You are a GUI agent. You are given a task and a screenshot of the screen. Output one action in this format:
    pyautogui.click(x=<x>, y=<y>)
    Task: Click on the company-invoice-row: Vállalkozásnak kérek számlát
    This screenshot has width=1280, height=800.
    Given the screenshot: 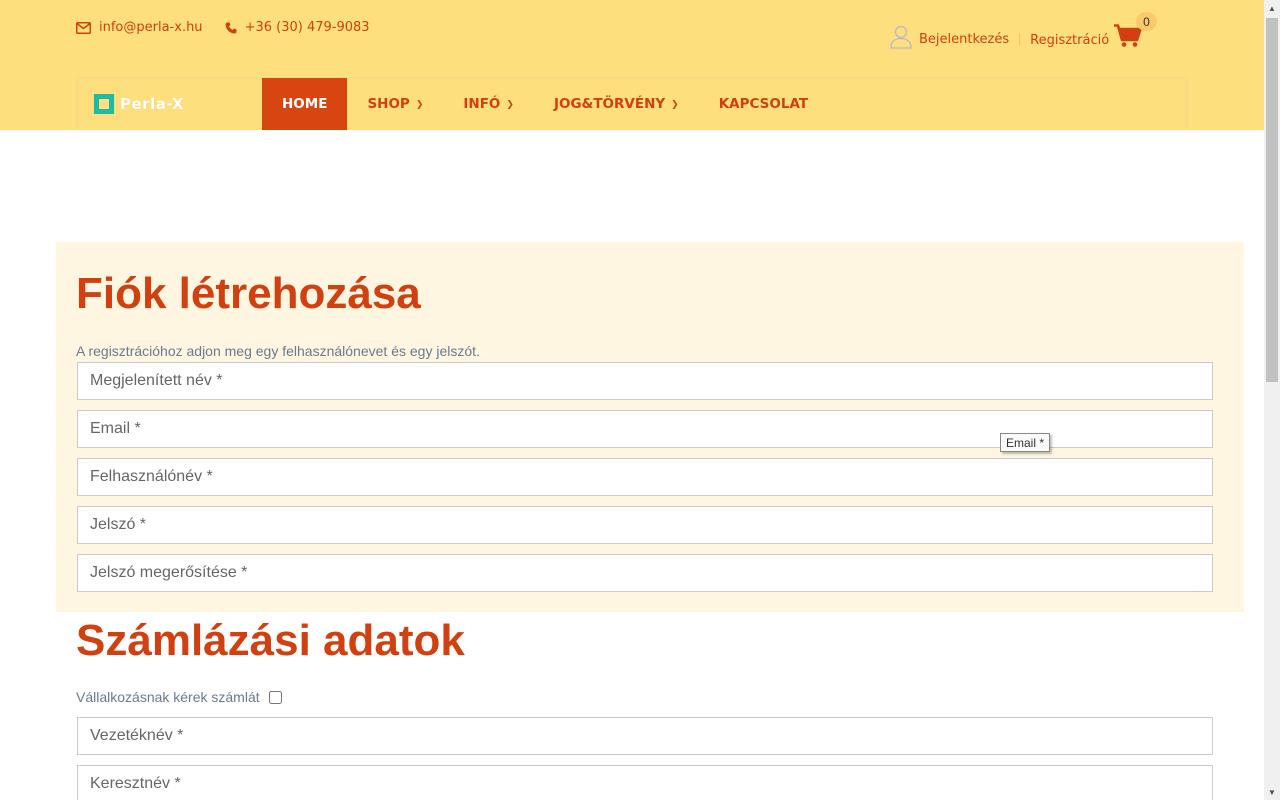 What is the action you would take?
    pyautogui.click(x=179, y=697)
    